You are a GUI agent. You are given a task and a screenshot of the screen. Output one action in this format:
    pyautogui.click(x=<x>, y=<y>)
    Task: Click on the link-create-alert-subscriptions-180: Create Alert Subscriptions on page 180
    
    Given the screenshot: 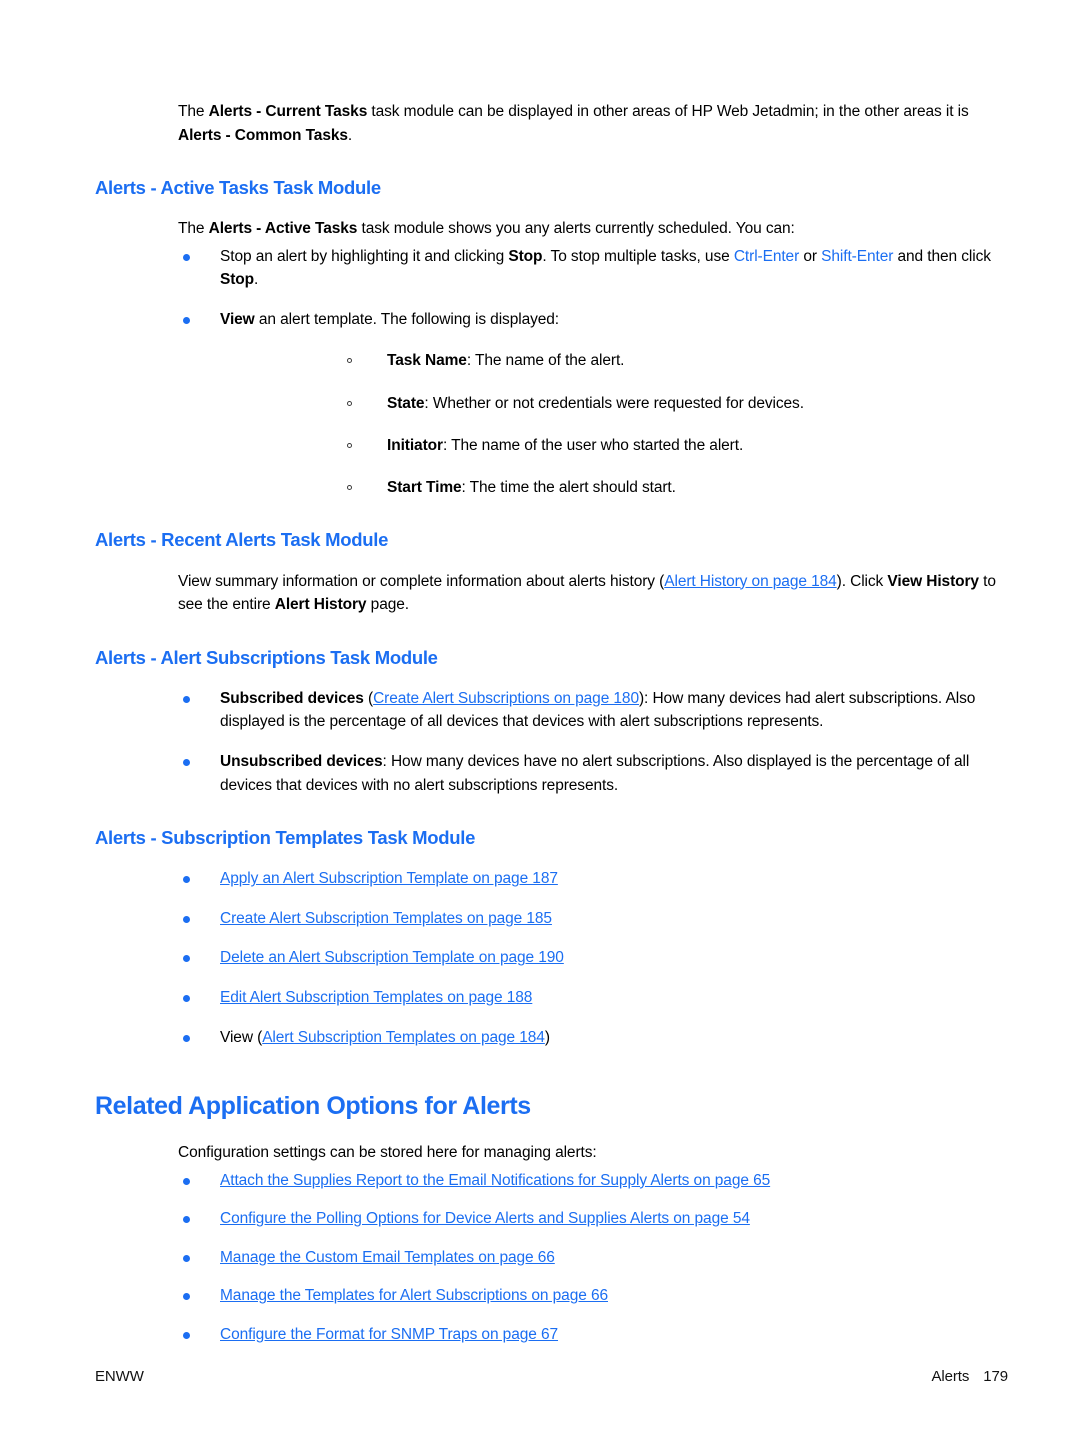 What is the action you would take?
    pyautogui.click(x=506, y=698)
    